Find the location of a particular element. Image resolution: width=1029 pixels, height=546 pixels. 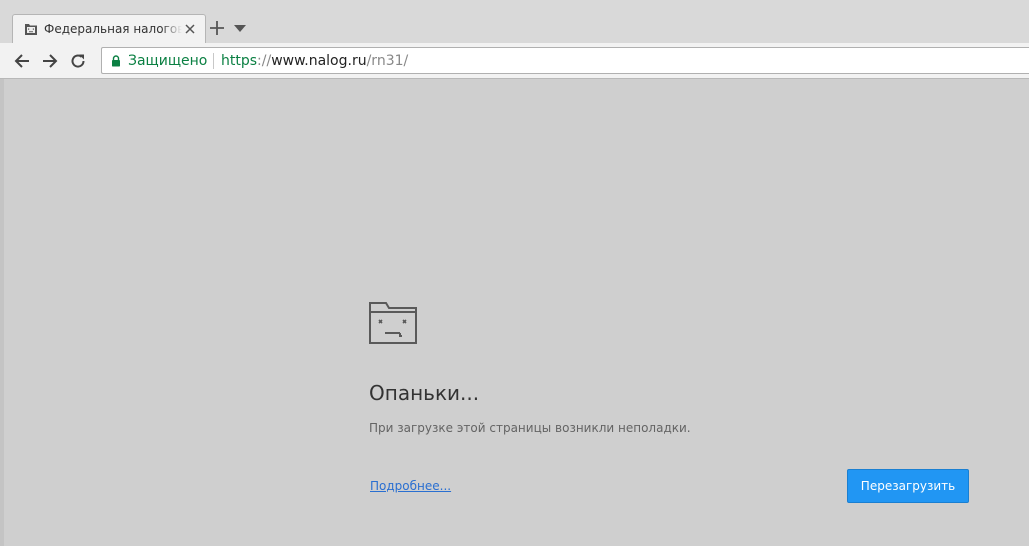

url-scheme: https is located at coordinates (239, 61).